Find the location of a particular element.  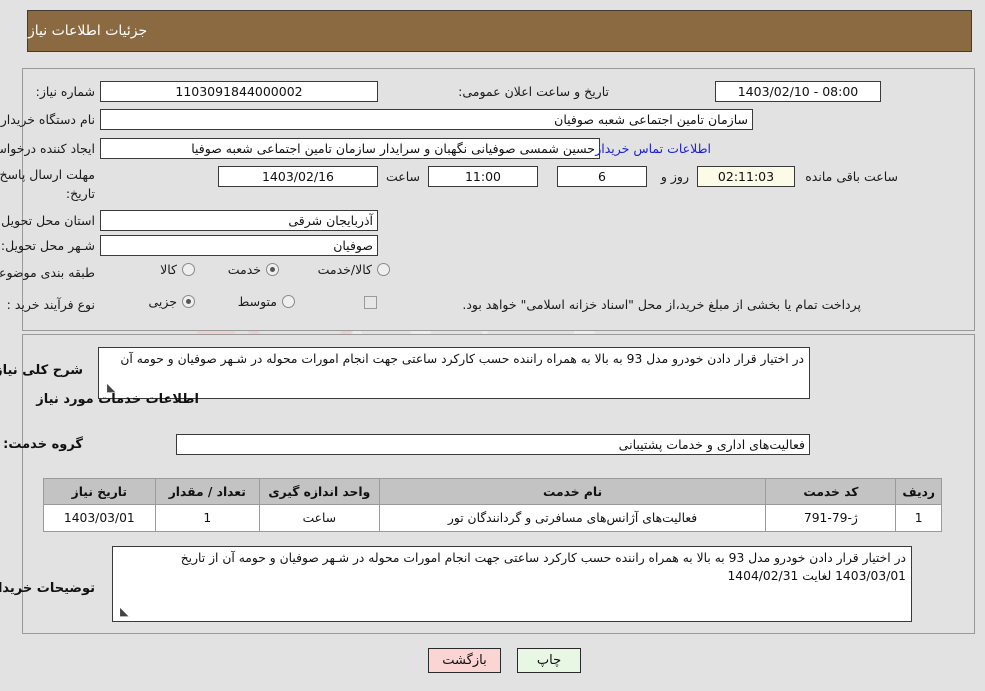

deadline-label-line1: مهلت ارسال پاسخ: تا is located at coordinates (47, 174).